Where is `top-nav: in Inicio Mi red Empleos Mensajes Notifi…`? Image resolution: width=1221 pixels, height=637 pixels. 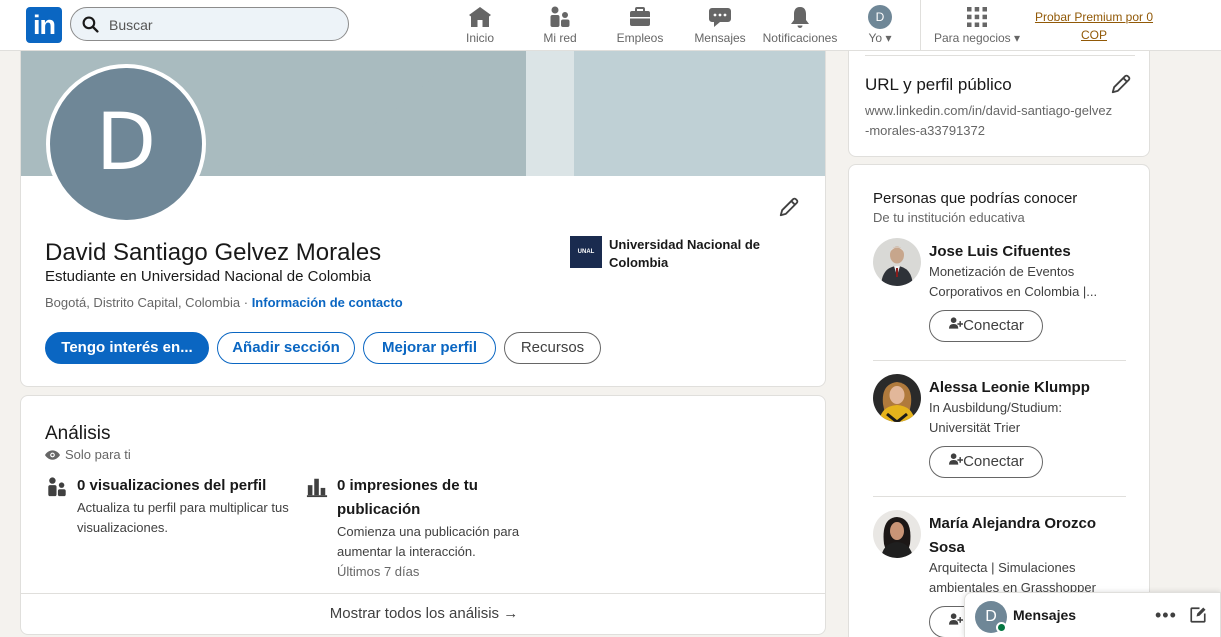
top-nav: in Inicio Mi red Empleos Mensajes Notifi… is located at coordinates (610, 25).